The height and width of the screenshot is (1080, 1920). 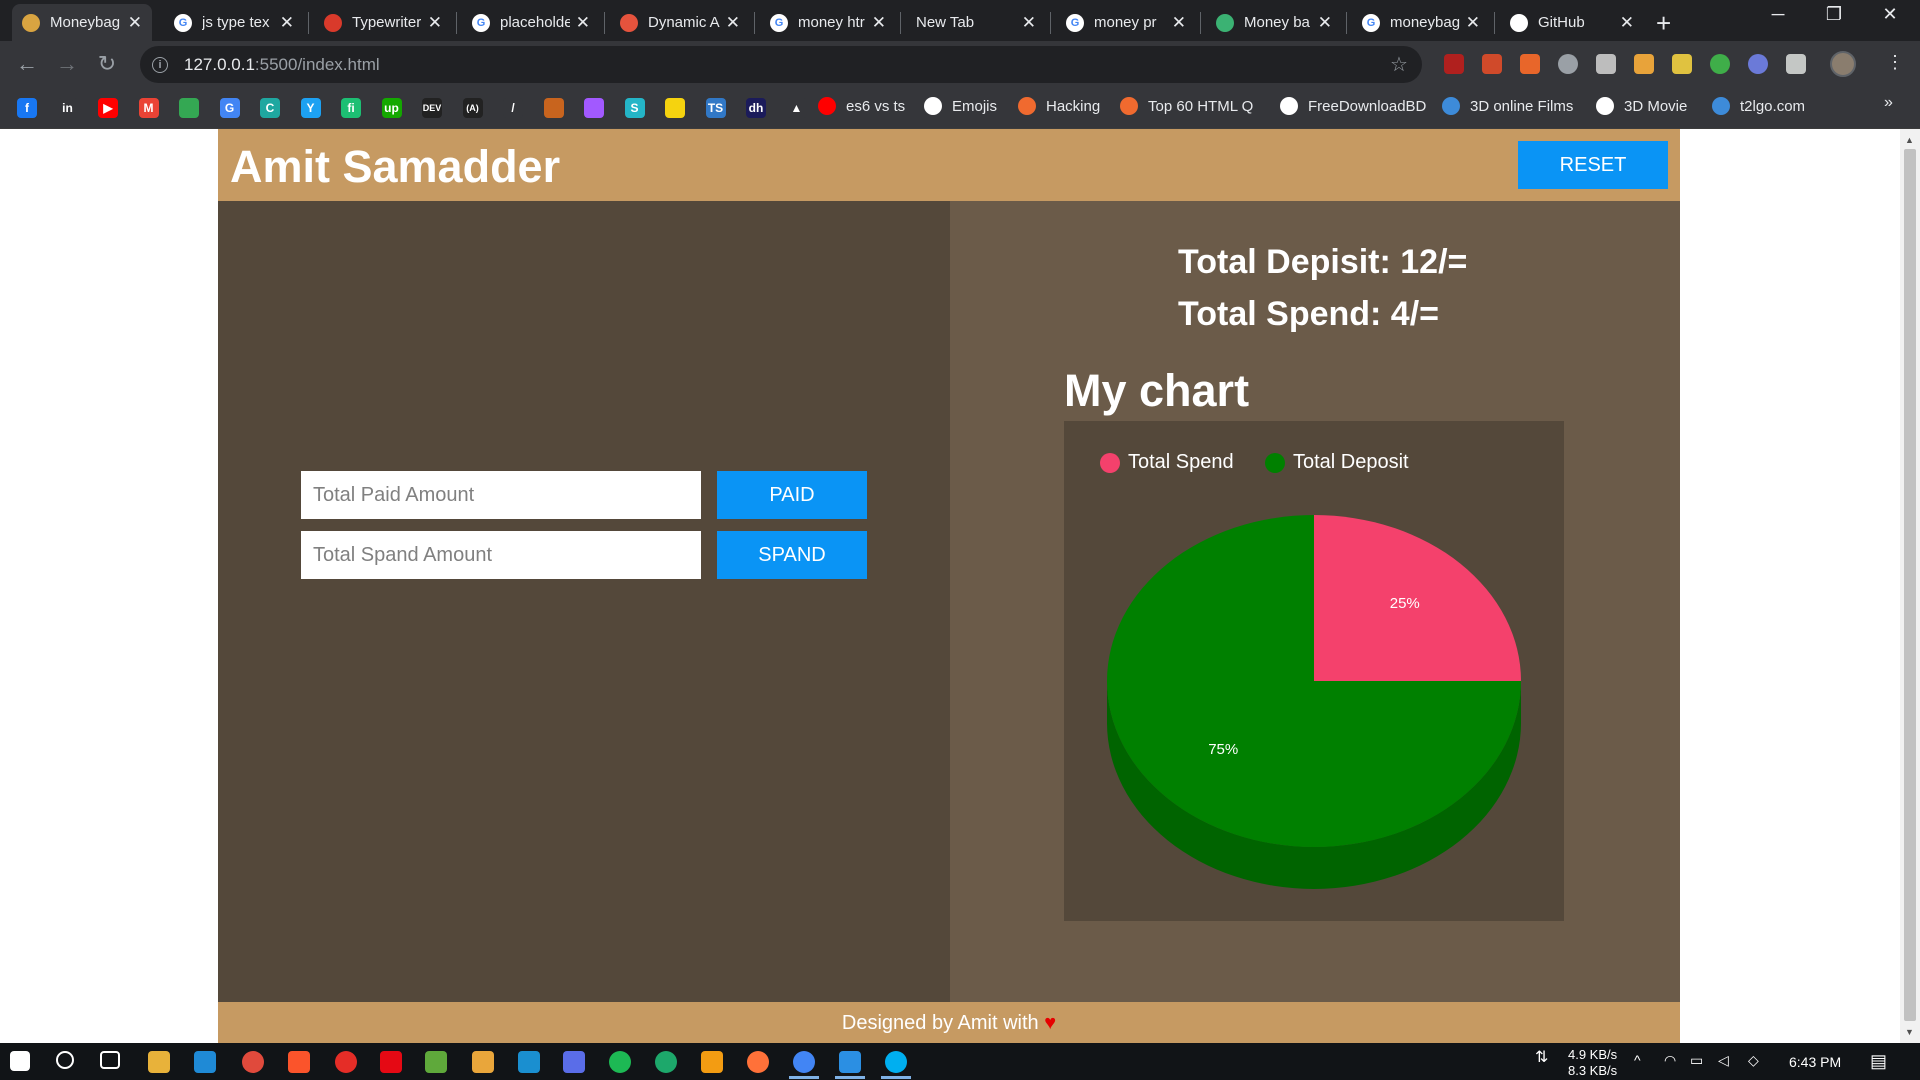 What do you see at coordinates (148, 108) in the screenshot?
I see `gmail-icon: M` at bounding box center [148, 108].